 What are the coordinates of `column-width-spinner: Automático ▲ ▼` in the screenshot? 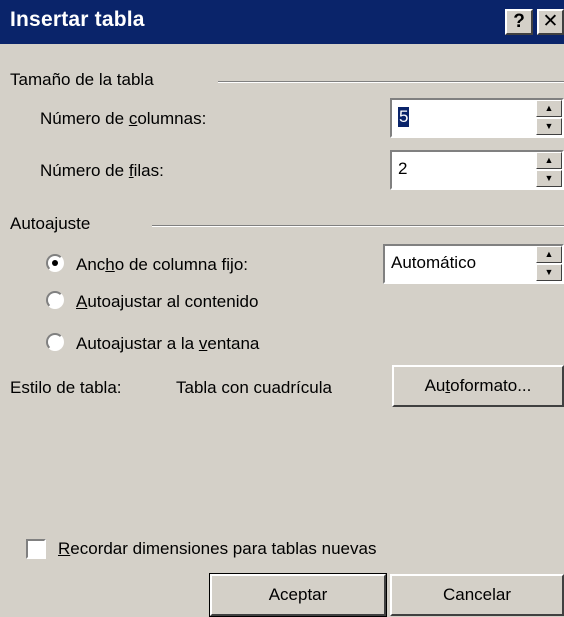 It's located at (473, 264).